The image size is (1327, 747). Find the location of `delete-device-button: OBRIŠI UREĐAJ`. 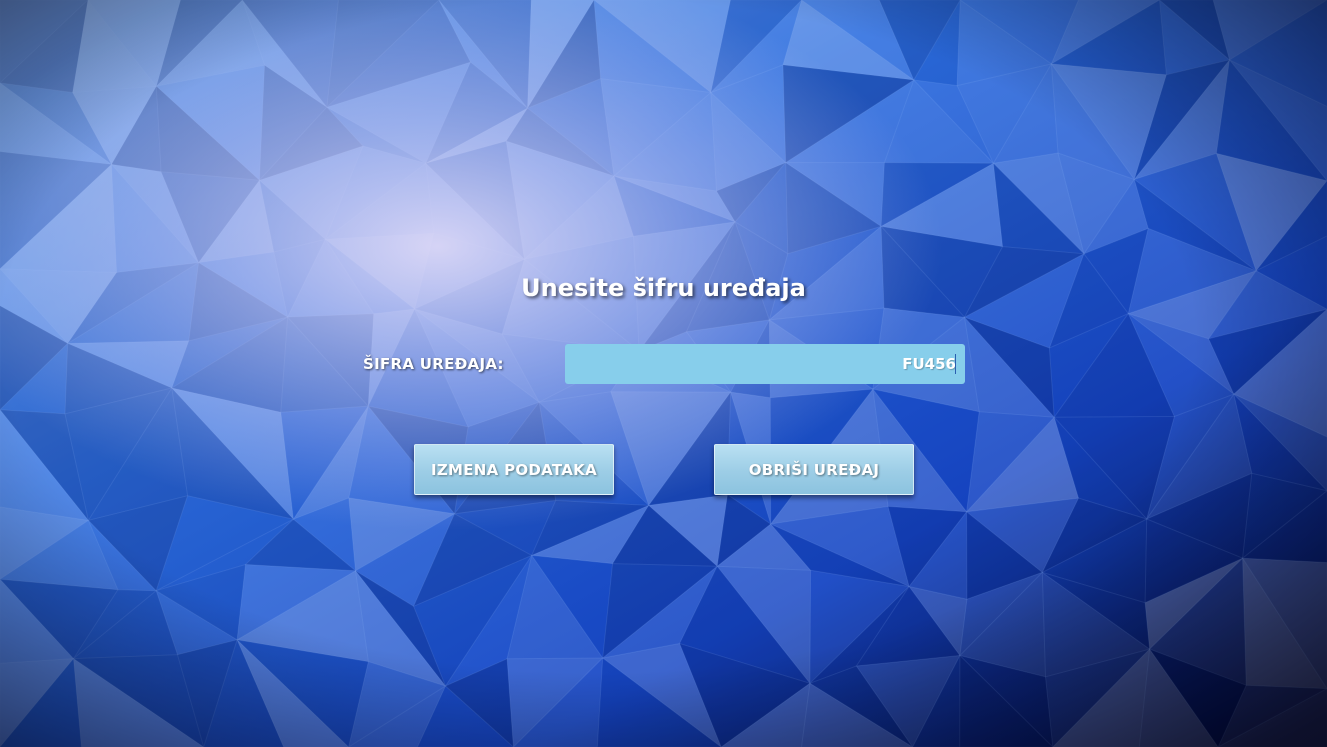

delete-device-button: OBRIŠI UREĐAJ is located at coordinates (814, 469).